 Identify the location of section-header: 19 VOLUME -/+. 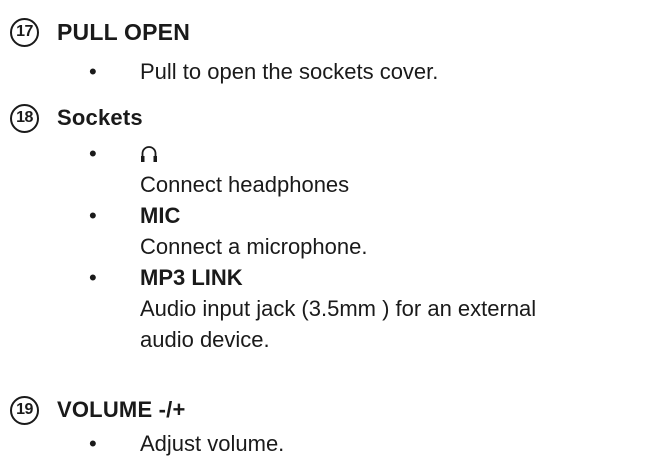
(147, 410).